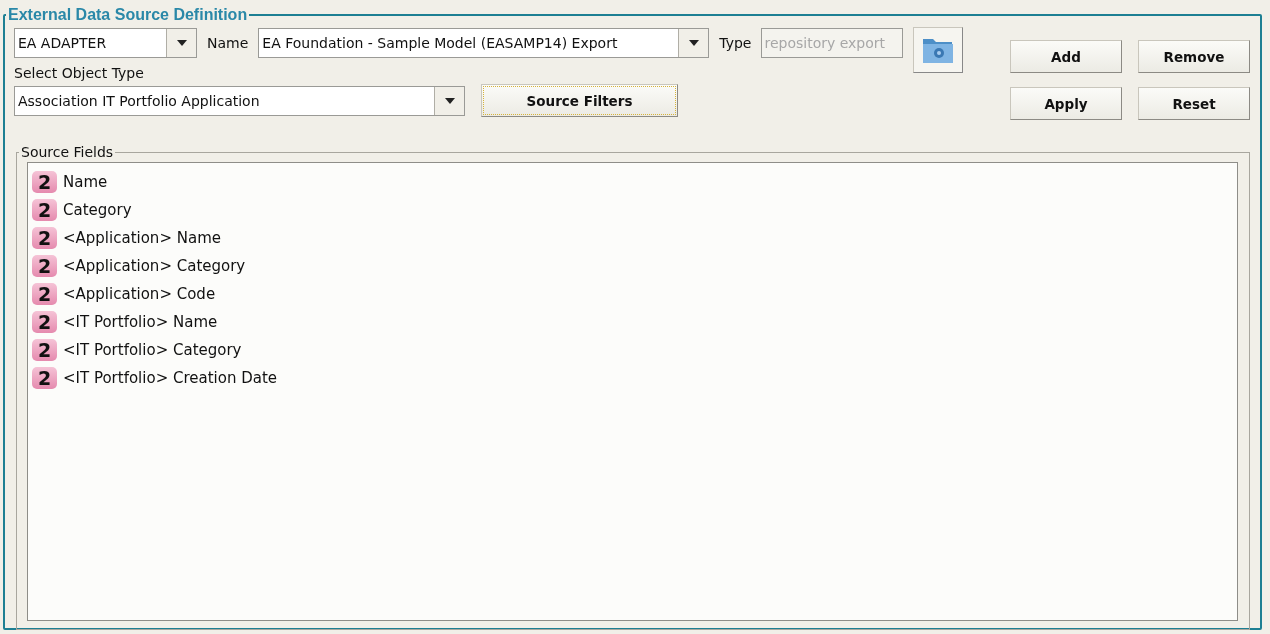 The image size is (1270, 634). I want to click on source-field-item: <IT Portfolio> Creation Date, so click(170, 378).